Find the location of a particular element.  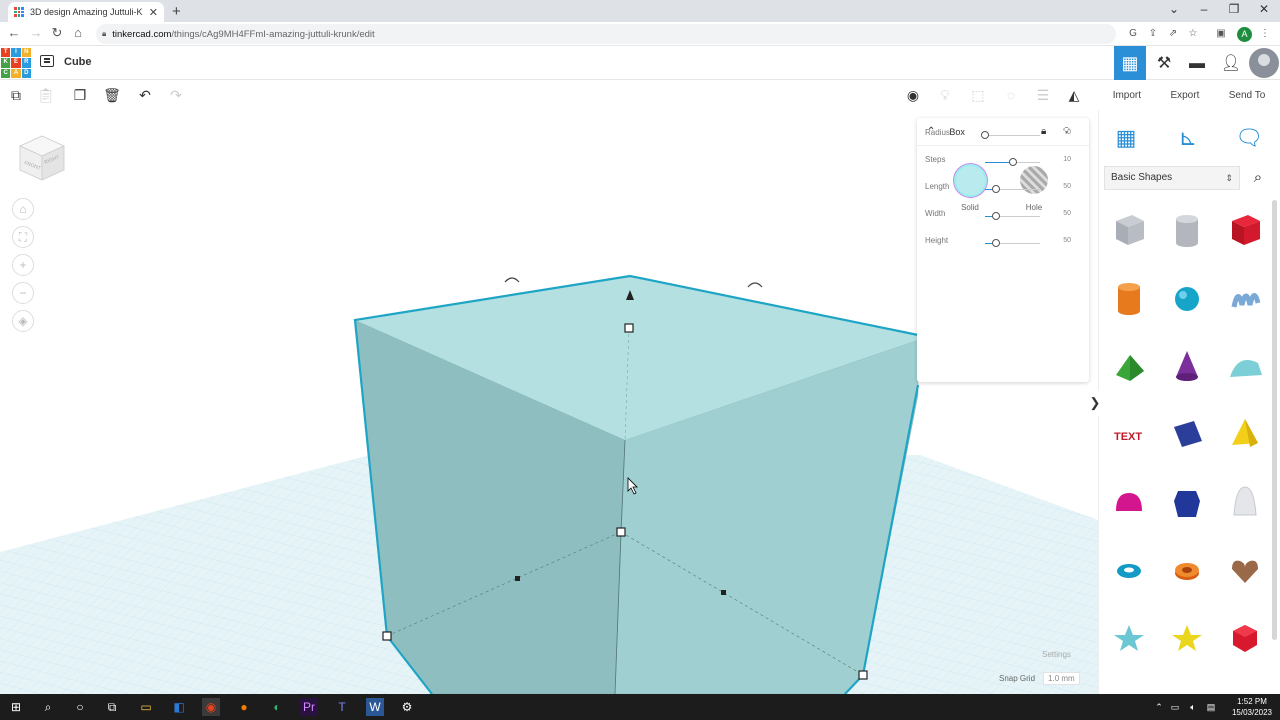

user-avatar is located at coordinates (1264, 63).